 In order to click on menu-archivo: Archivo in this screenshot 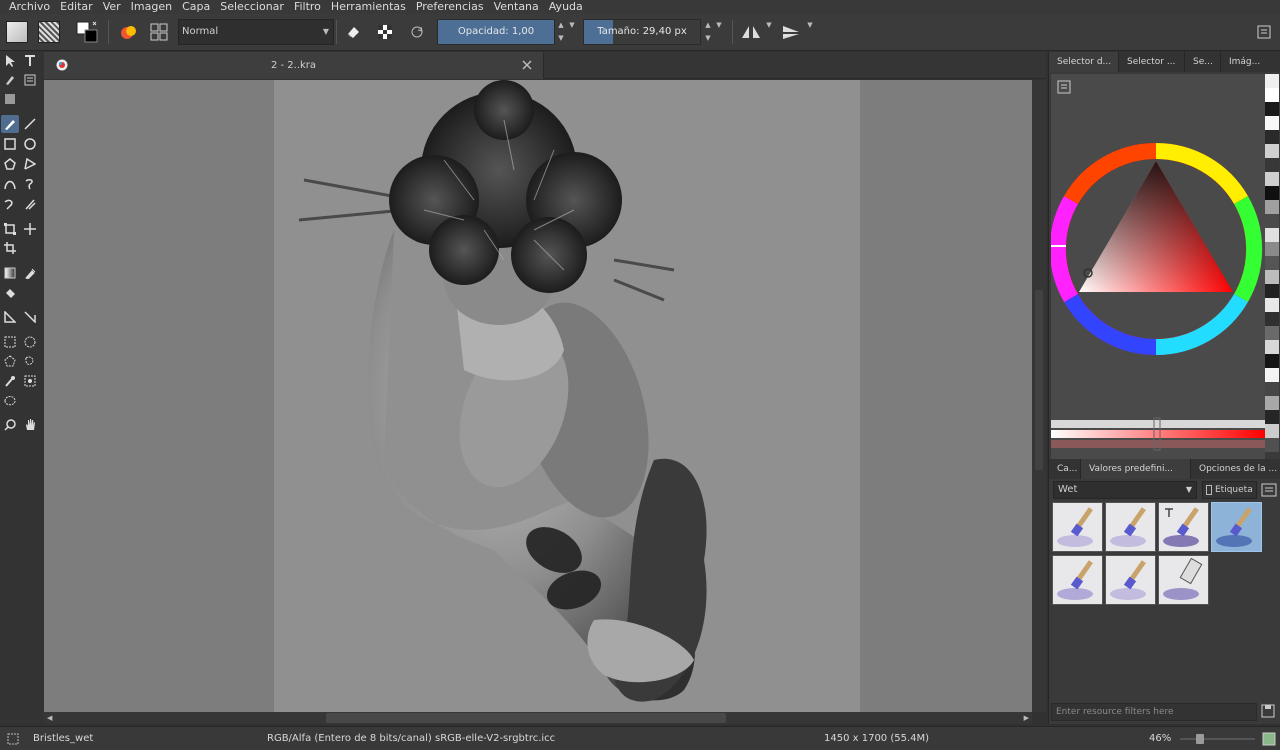, I will do `click(29, 7)`.